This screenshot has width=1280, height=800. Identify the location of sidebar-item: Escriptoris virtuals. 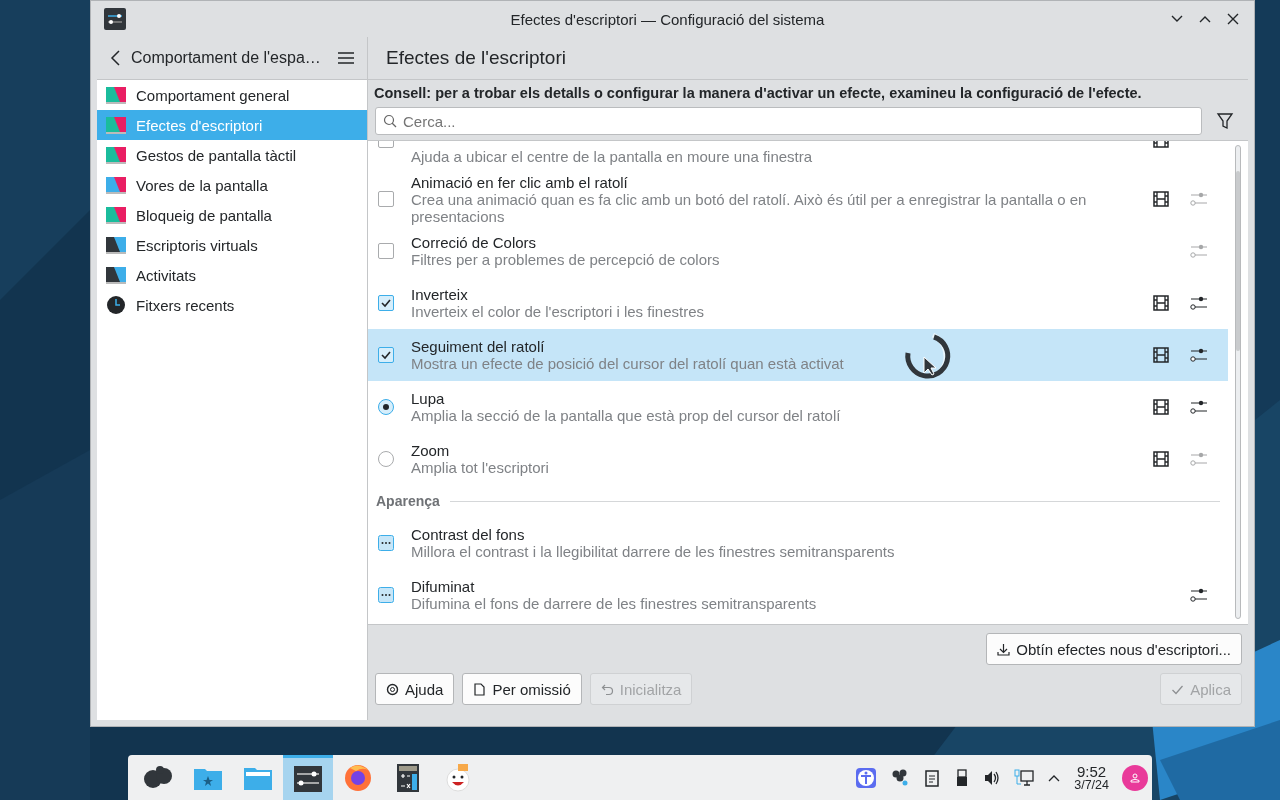
(232, 245).